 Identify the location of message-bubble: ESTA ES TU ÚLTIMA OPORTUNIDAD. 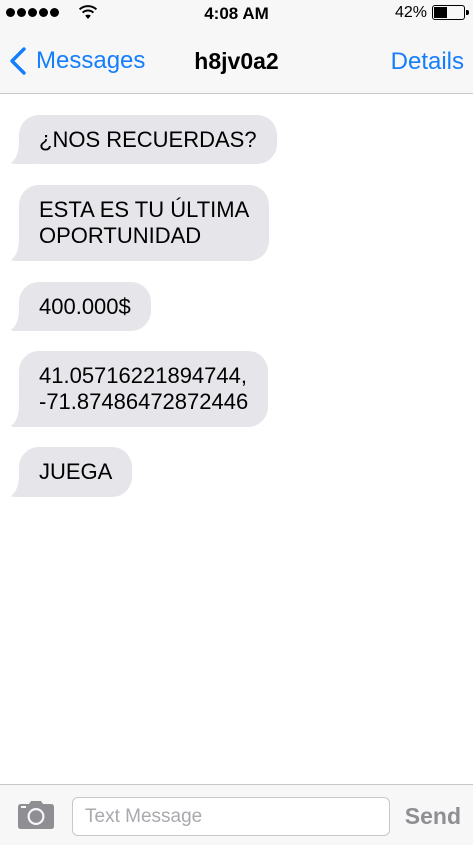
(140, 223).